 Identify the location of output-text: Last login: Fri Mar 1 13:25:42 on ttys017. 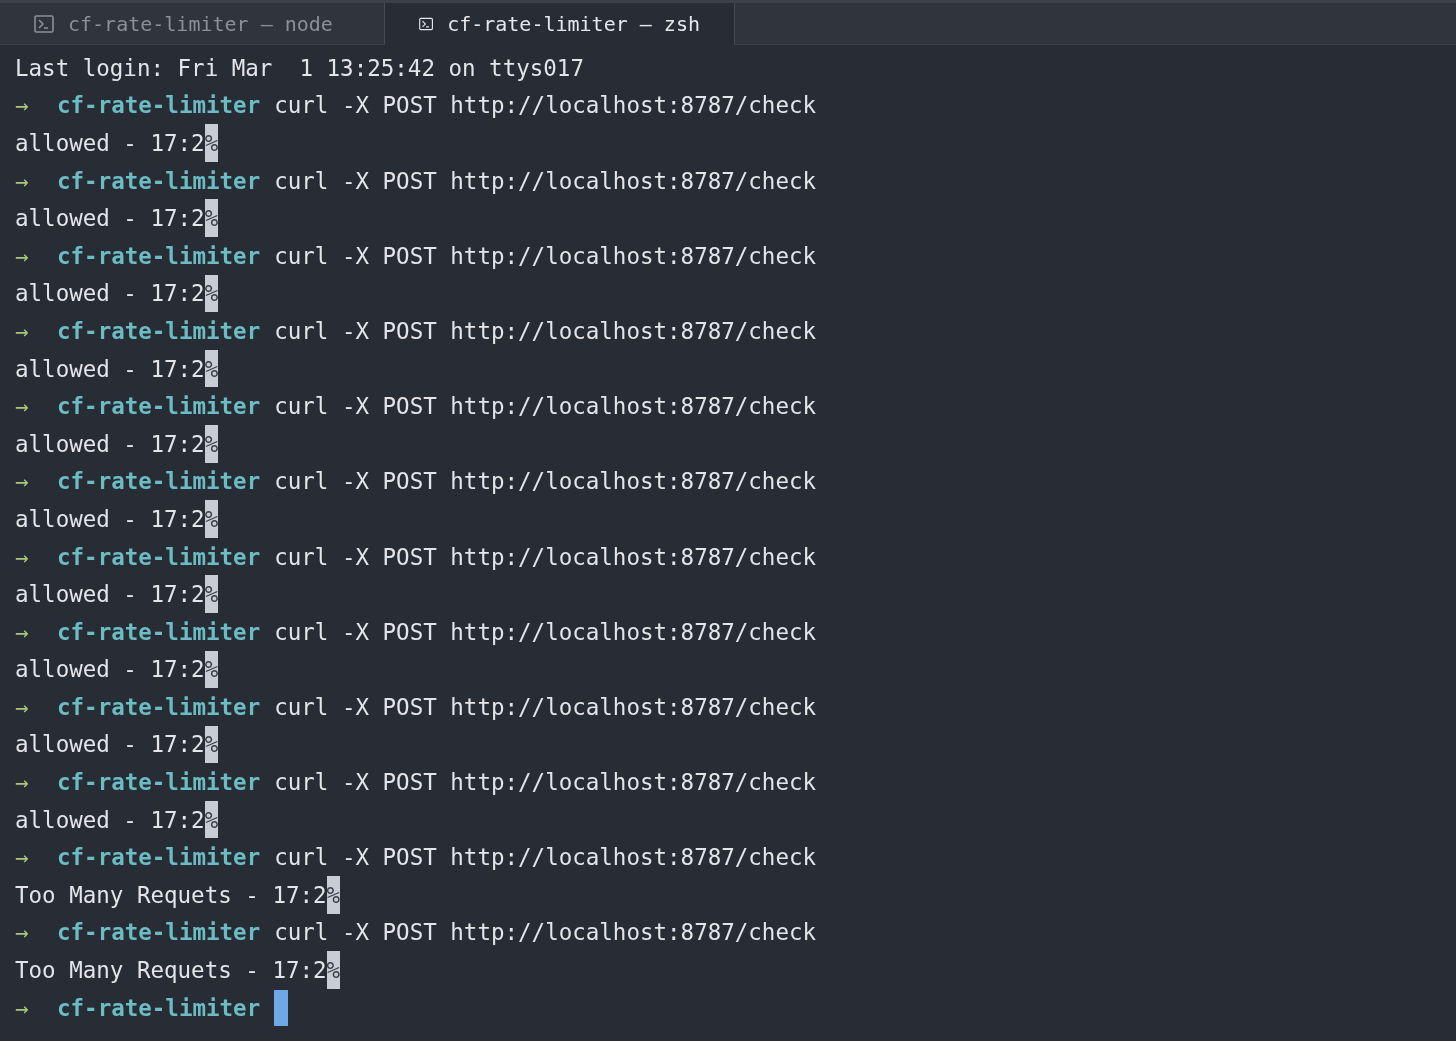
(299, 67).